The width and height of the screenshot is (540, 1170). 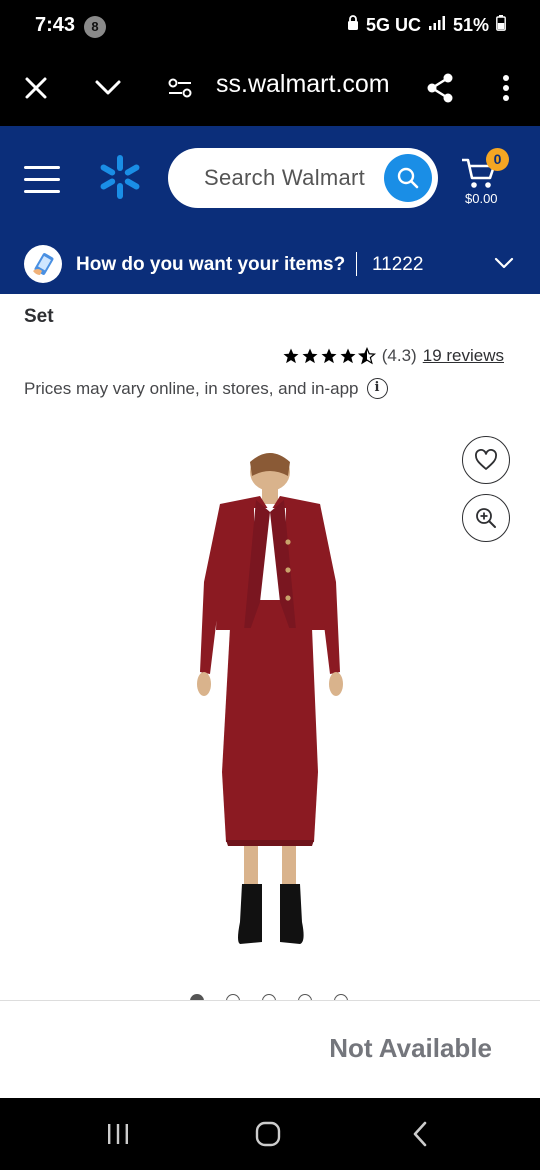 I want to click on delivery-prompt: How do you want your items?, so click(x=211, y=264).